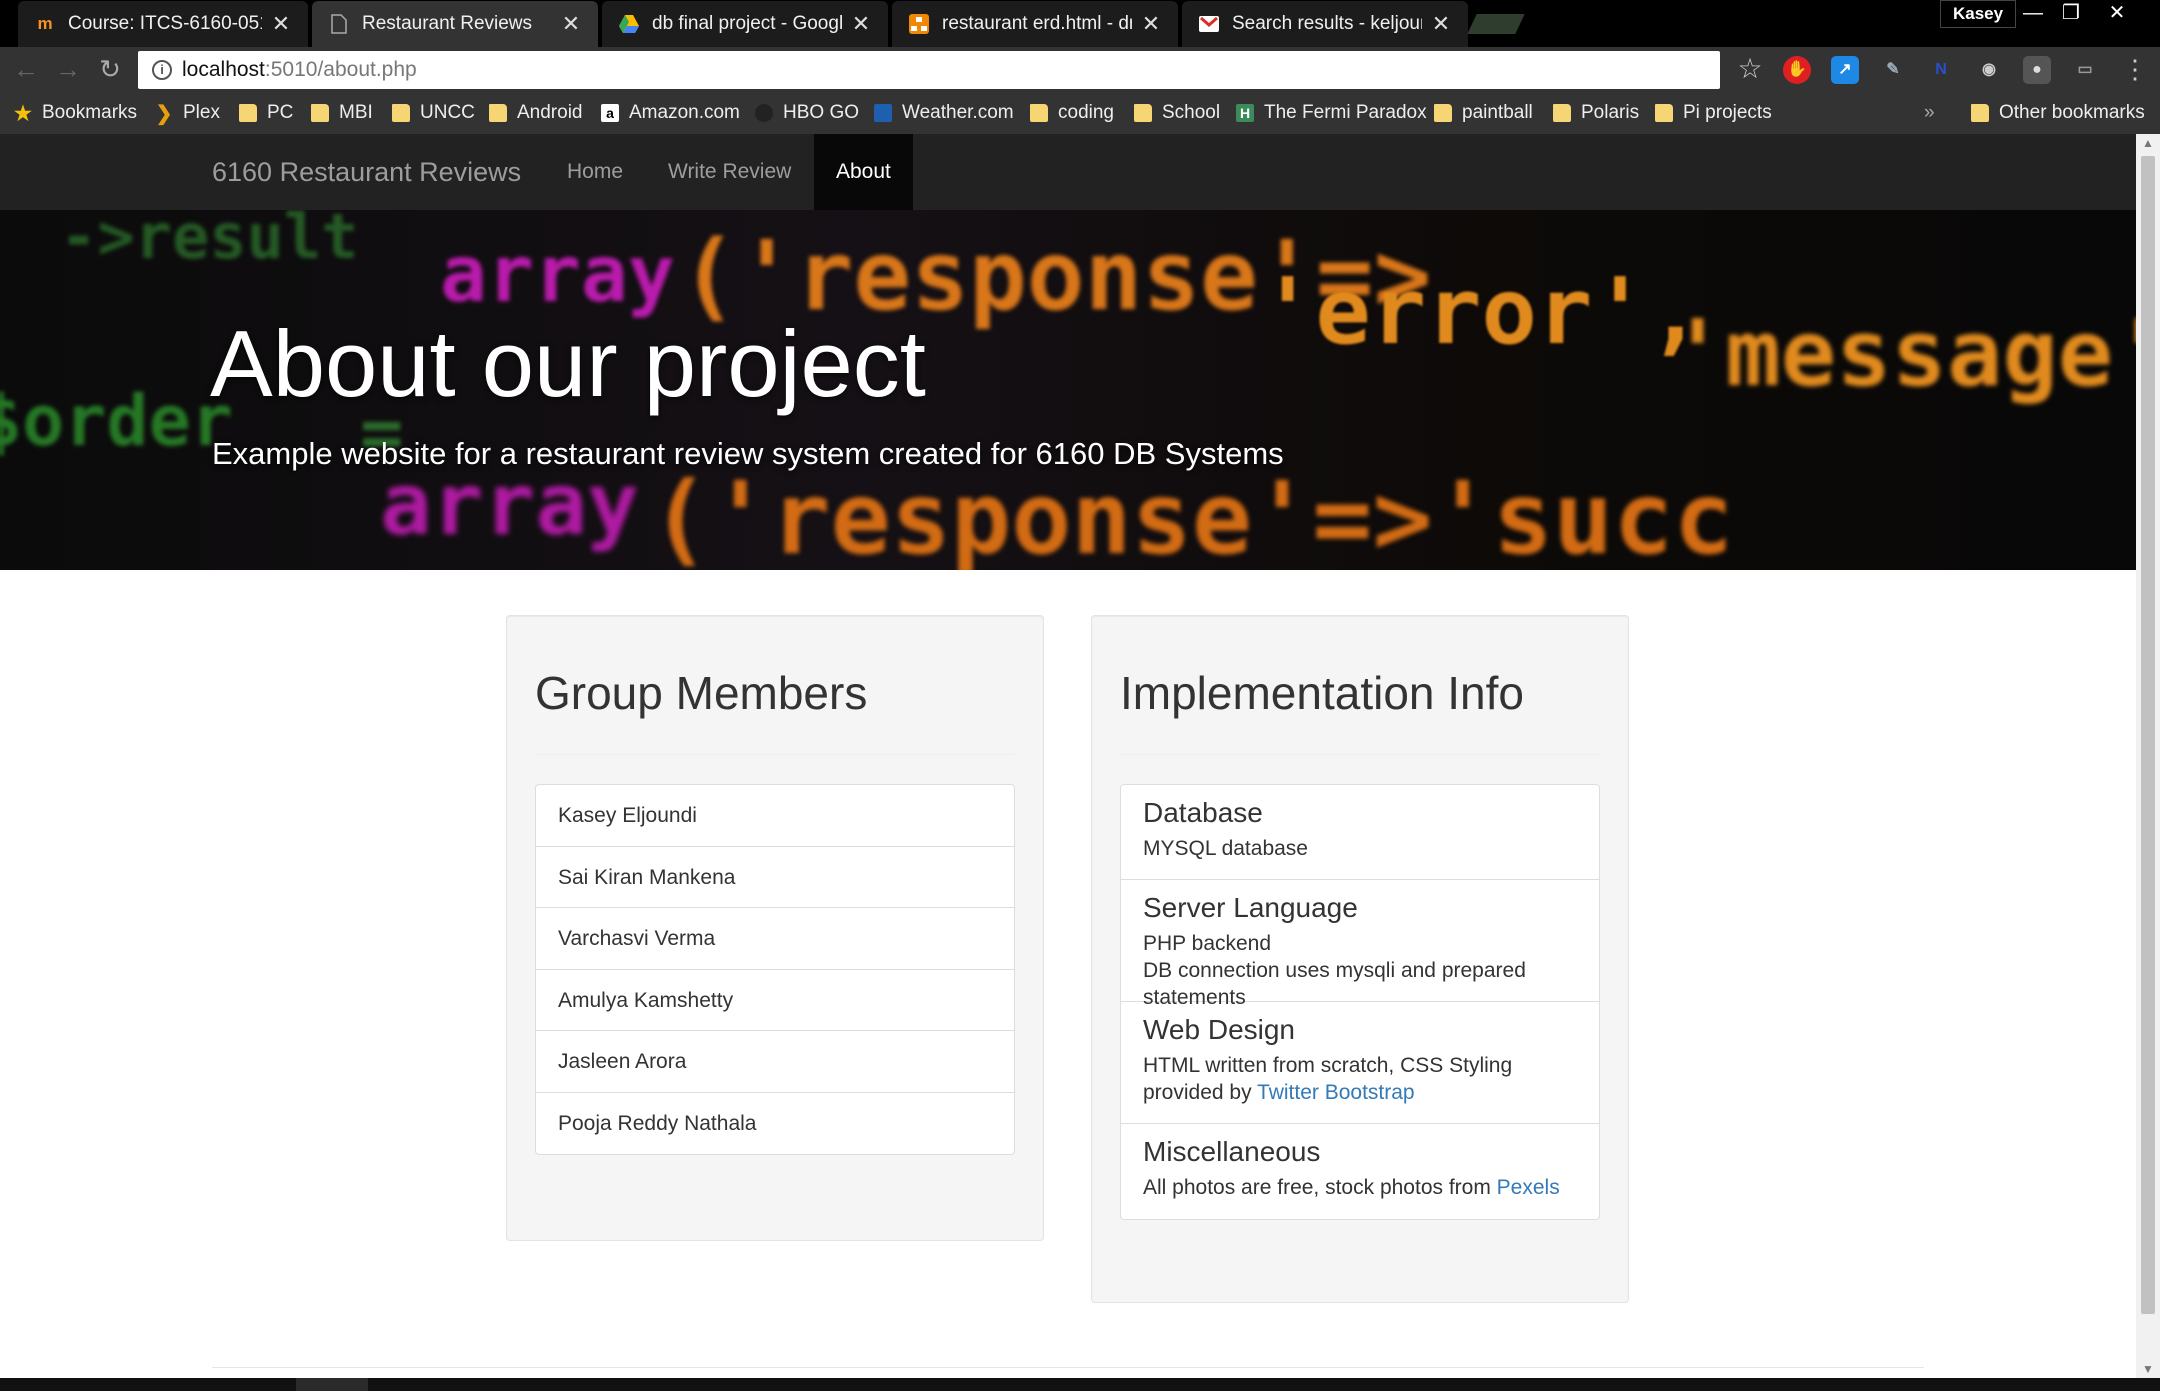 The height and width of the screenshot is (1391, 2160). Describe the element at coordinates (1596, 113) in the screenshot. I see `bookmark-polaris: Polaris` at that location.